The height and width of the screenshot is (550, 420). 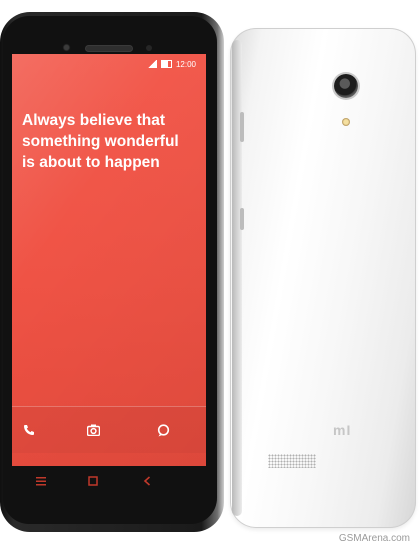 I want to click on status-bar: 12:00, so click(x=171, y=64).